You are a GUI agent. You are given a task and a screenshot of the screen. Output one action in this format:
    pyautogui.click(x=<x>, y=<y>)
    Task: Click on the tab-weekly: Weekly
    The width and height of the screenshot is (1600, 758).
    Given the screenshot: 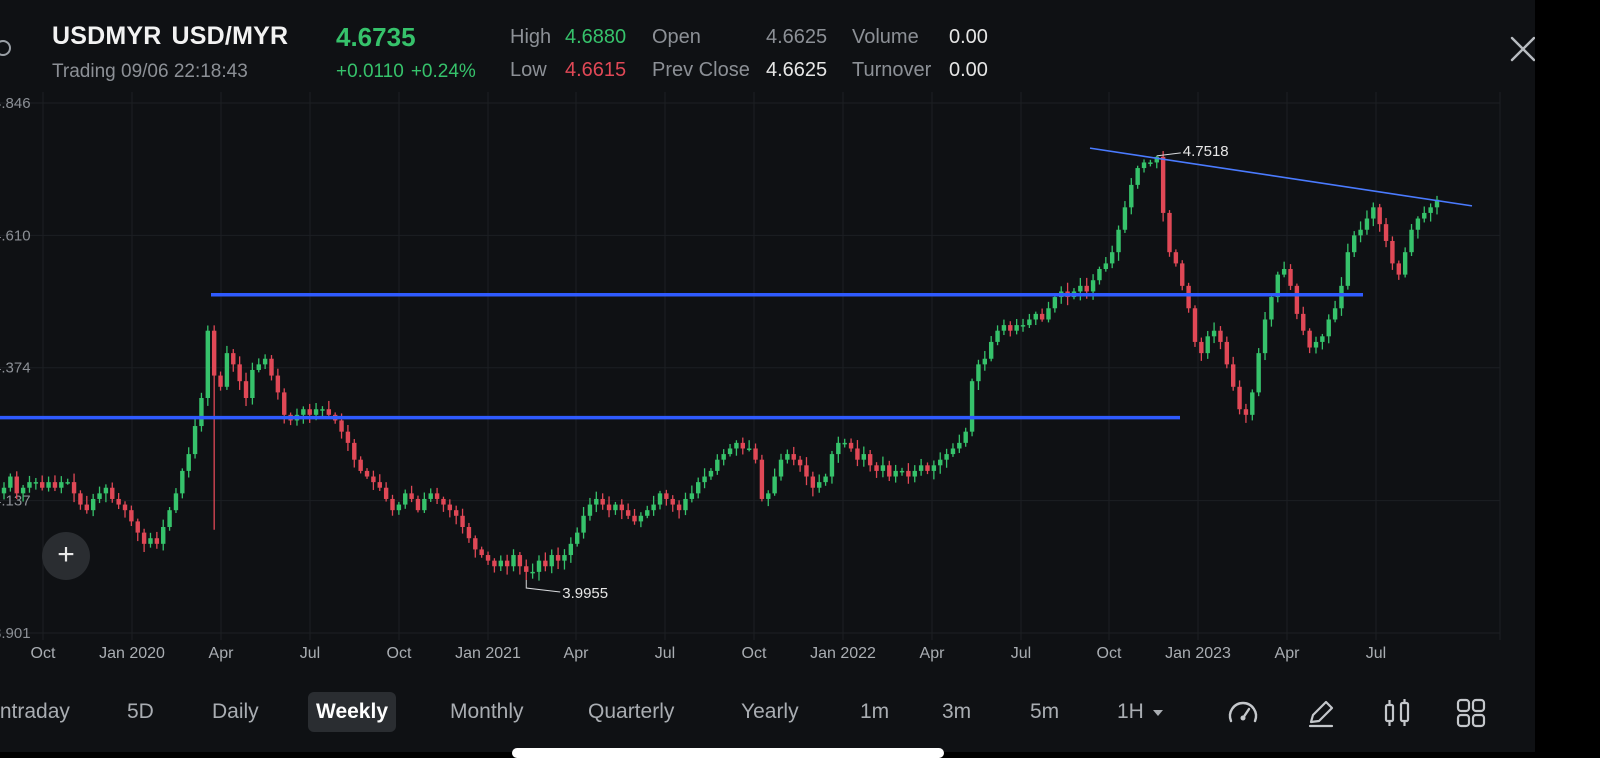 What is the action you would take?
    pyautogui.click(x=352, y=712)
    